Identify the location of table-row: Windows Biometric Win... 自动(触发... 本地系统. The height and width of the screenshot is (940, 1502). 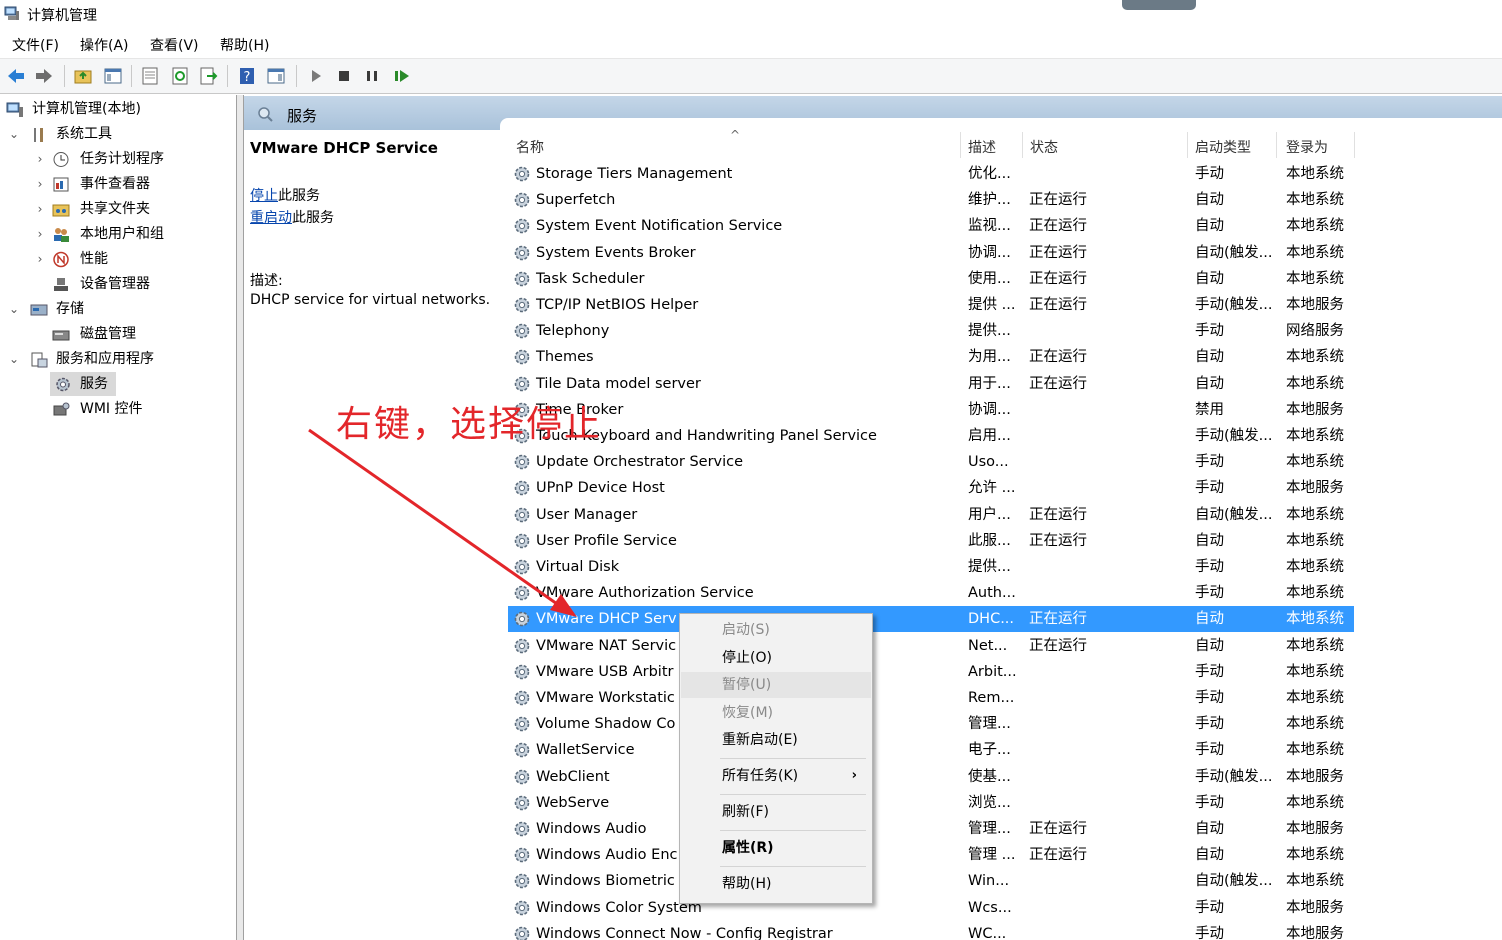
(931, 881).